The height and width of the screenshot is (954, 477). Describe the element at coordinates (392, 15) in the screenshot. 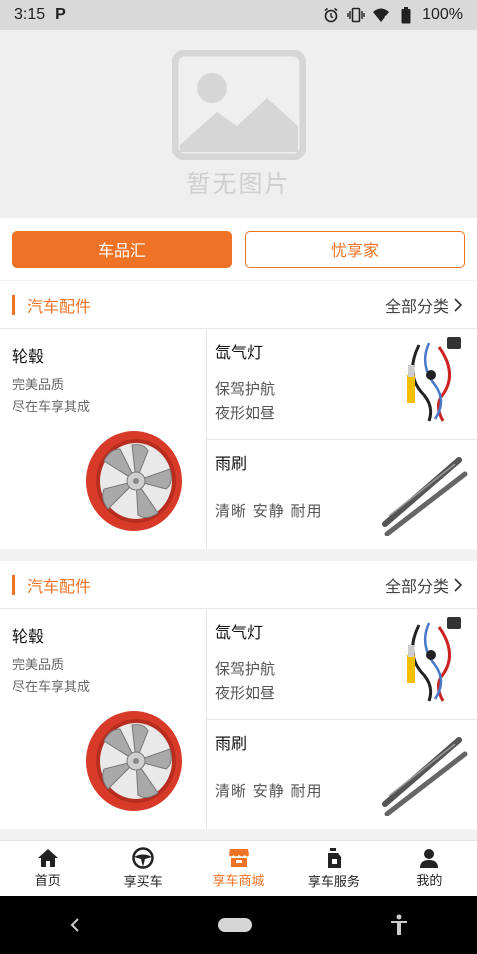

I see `status-icons: 100%` at that location.